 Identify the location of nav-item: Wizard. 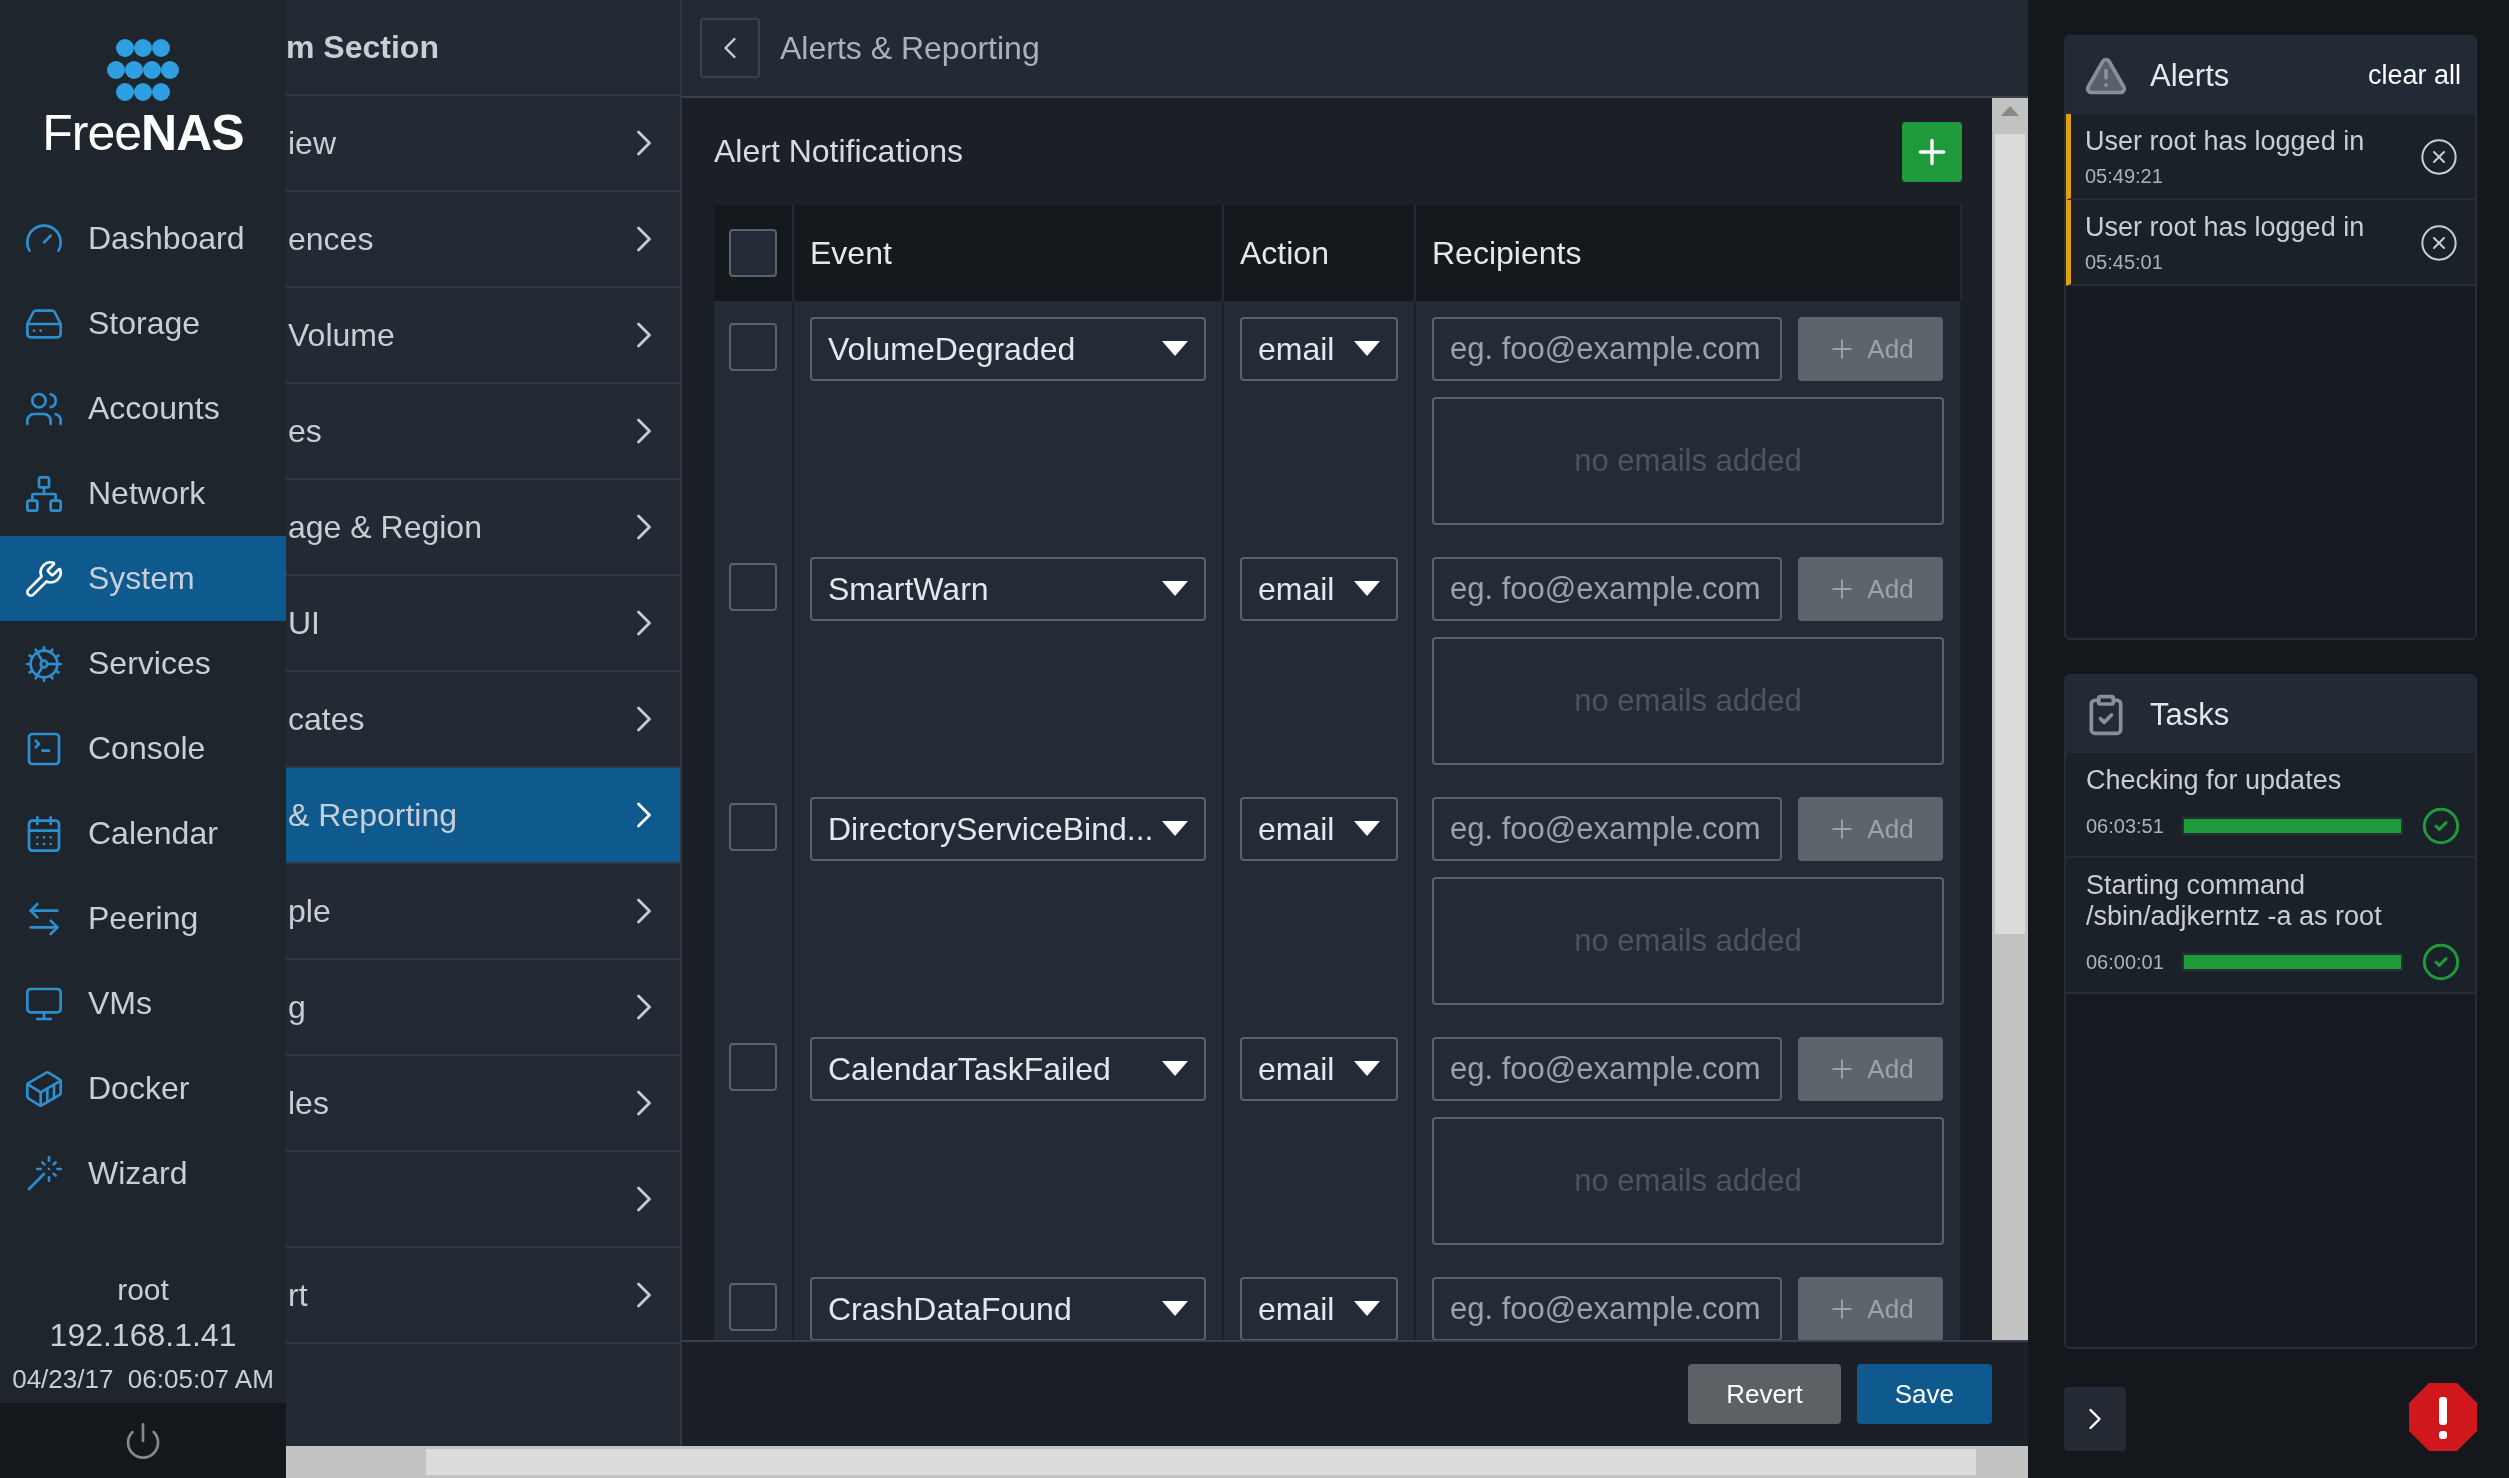
(143, 1173).